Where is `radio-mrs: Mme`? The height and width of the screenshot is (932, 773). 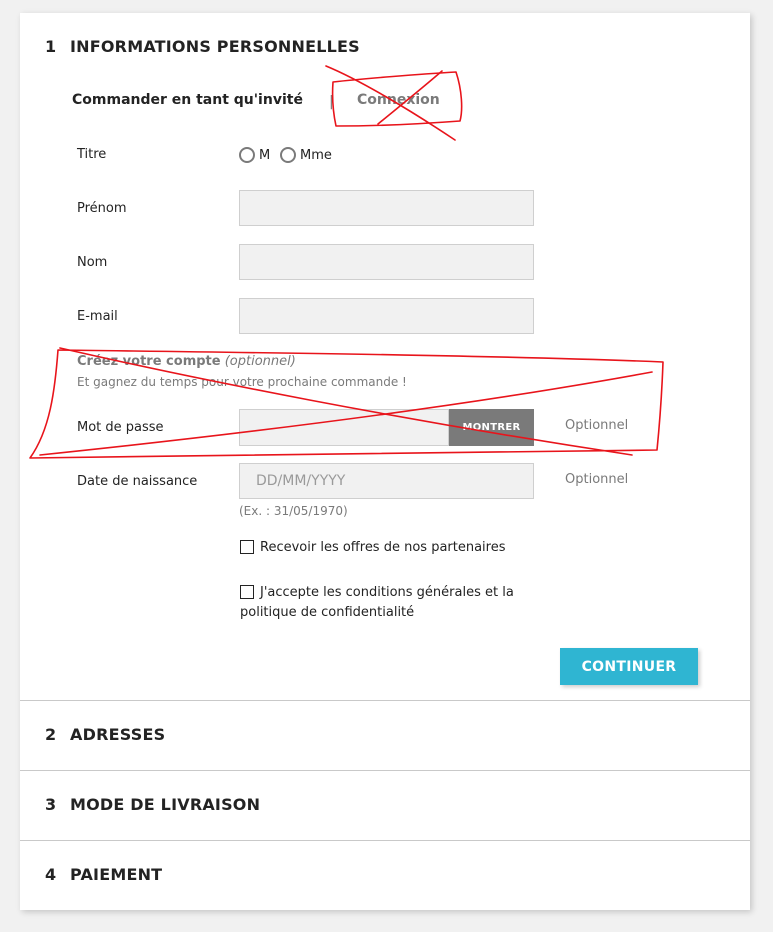
radio-mrs: Mme is located at coordinates (306, 155).